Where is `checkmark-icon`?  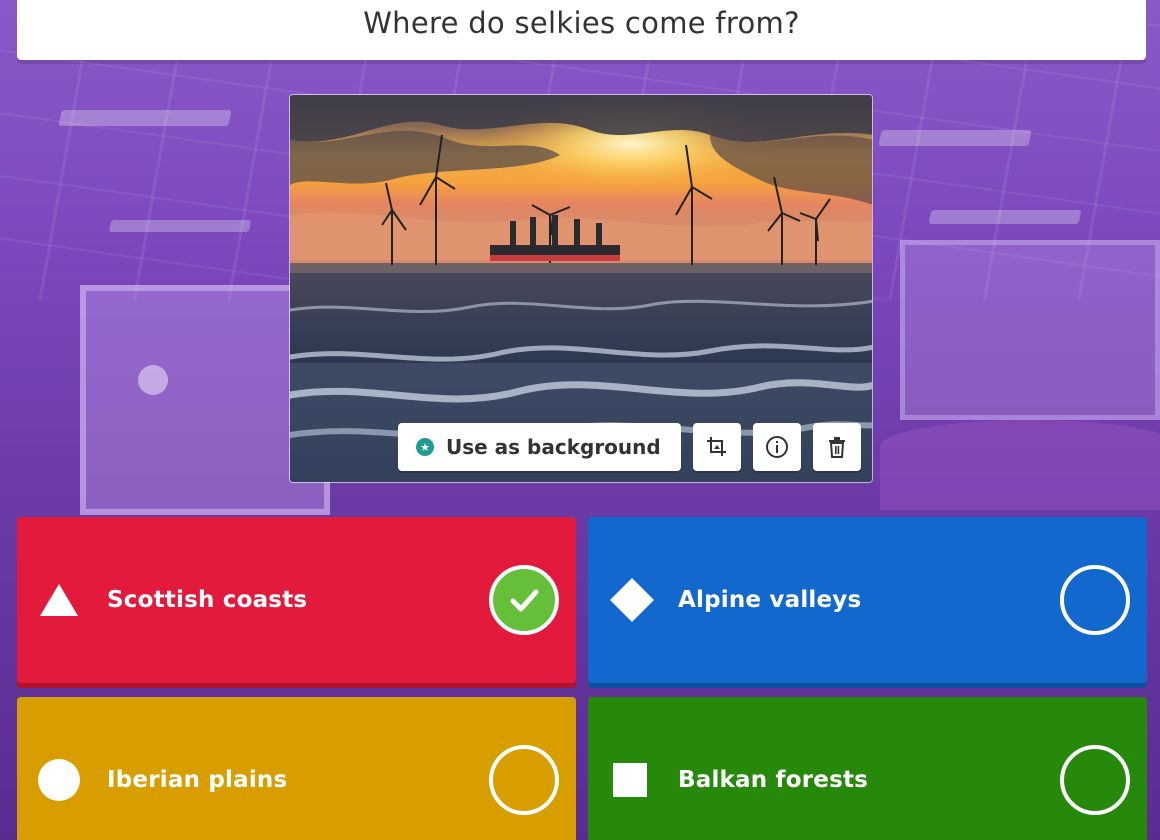 checkmark-icon is located at coordinates (524, 600).